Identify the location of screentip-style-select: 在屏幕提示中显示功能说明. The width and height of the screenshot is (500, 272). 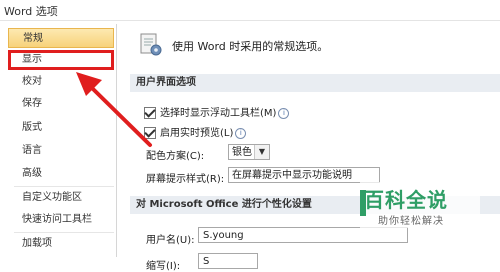
(304, 175).